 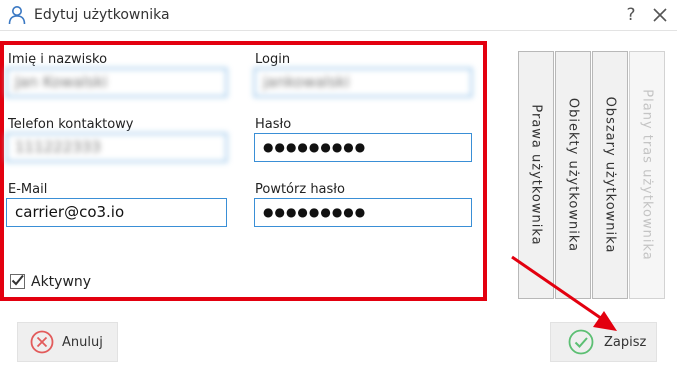 What do you see at coordinates (338, 15) in the screenshot?
I see `title-bar: Edytuj użytkownika ?` at bounding box center [338, 15].